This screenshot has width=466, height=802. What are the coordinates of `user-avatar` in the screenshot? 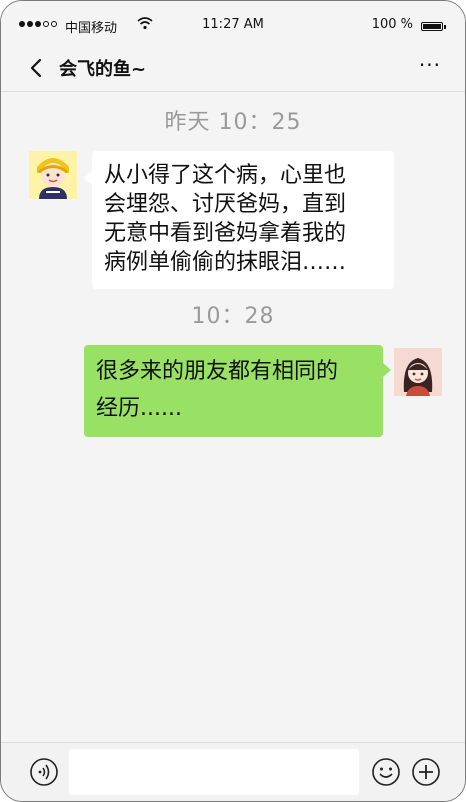 It's located at (418, 372).